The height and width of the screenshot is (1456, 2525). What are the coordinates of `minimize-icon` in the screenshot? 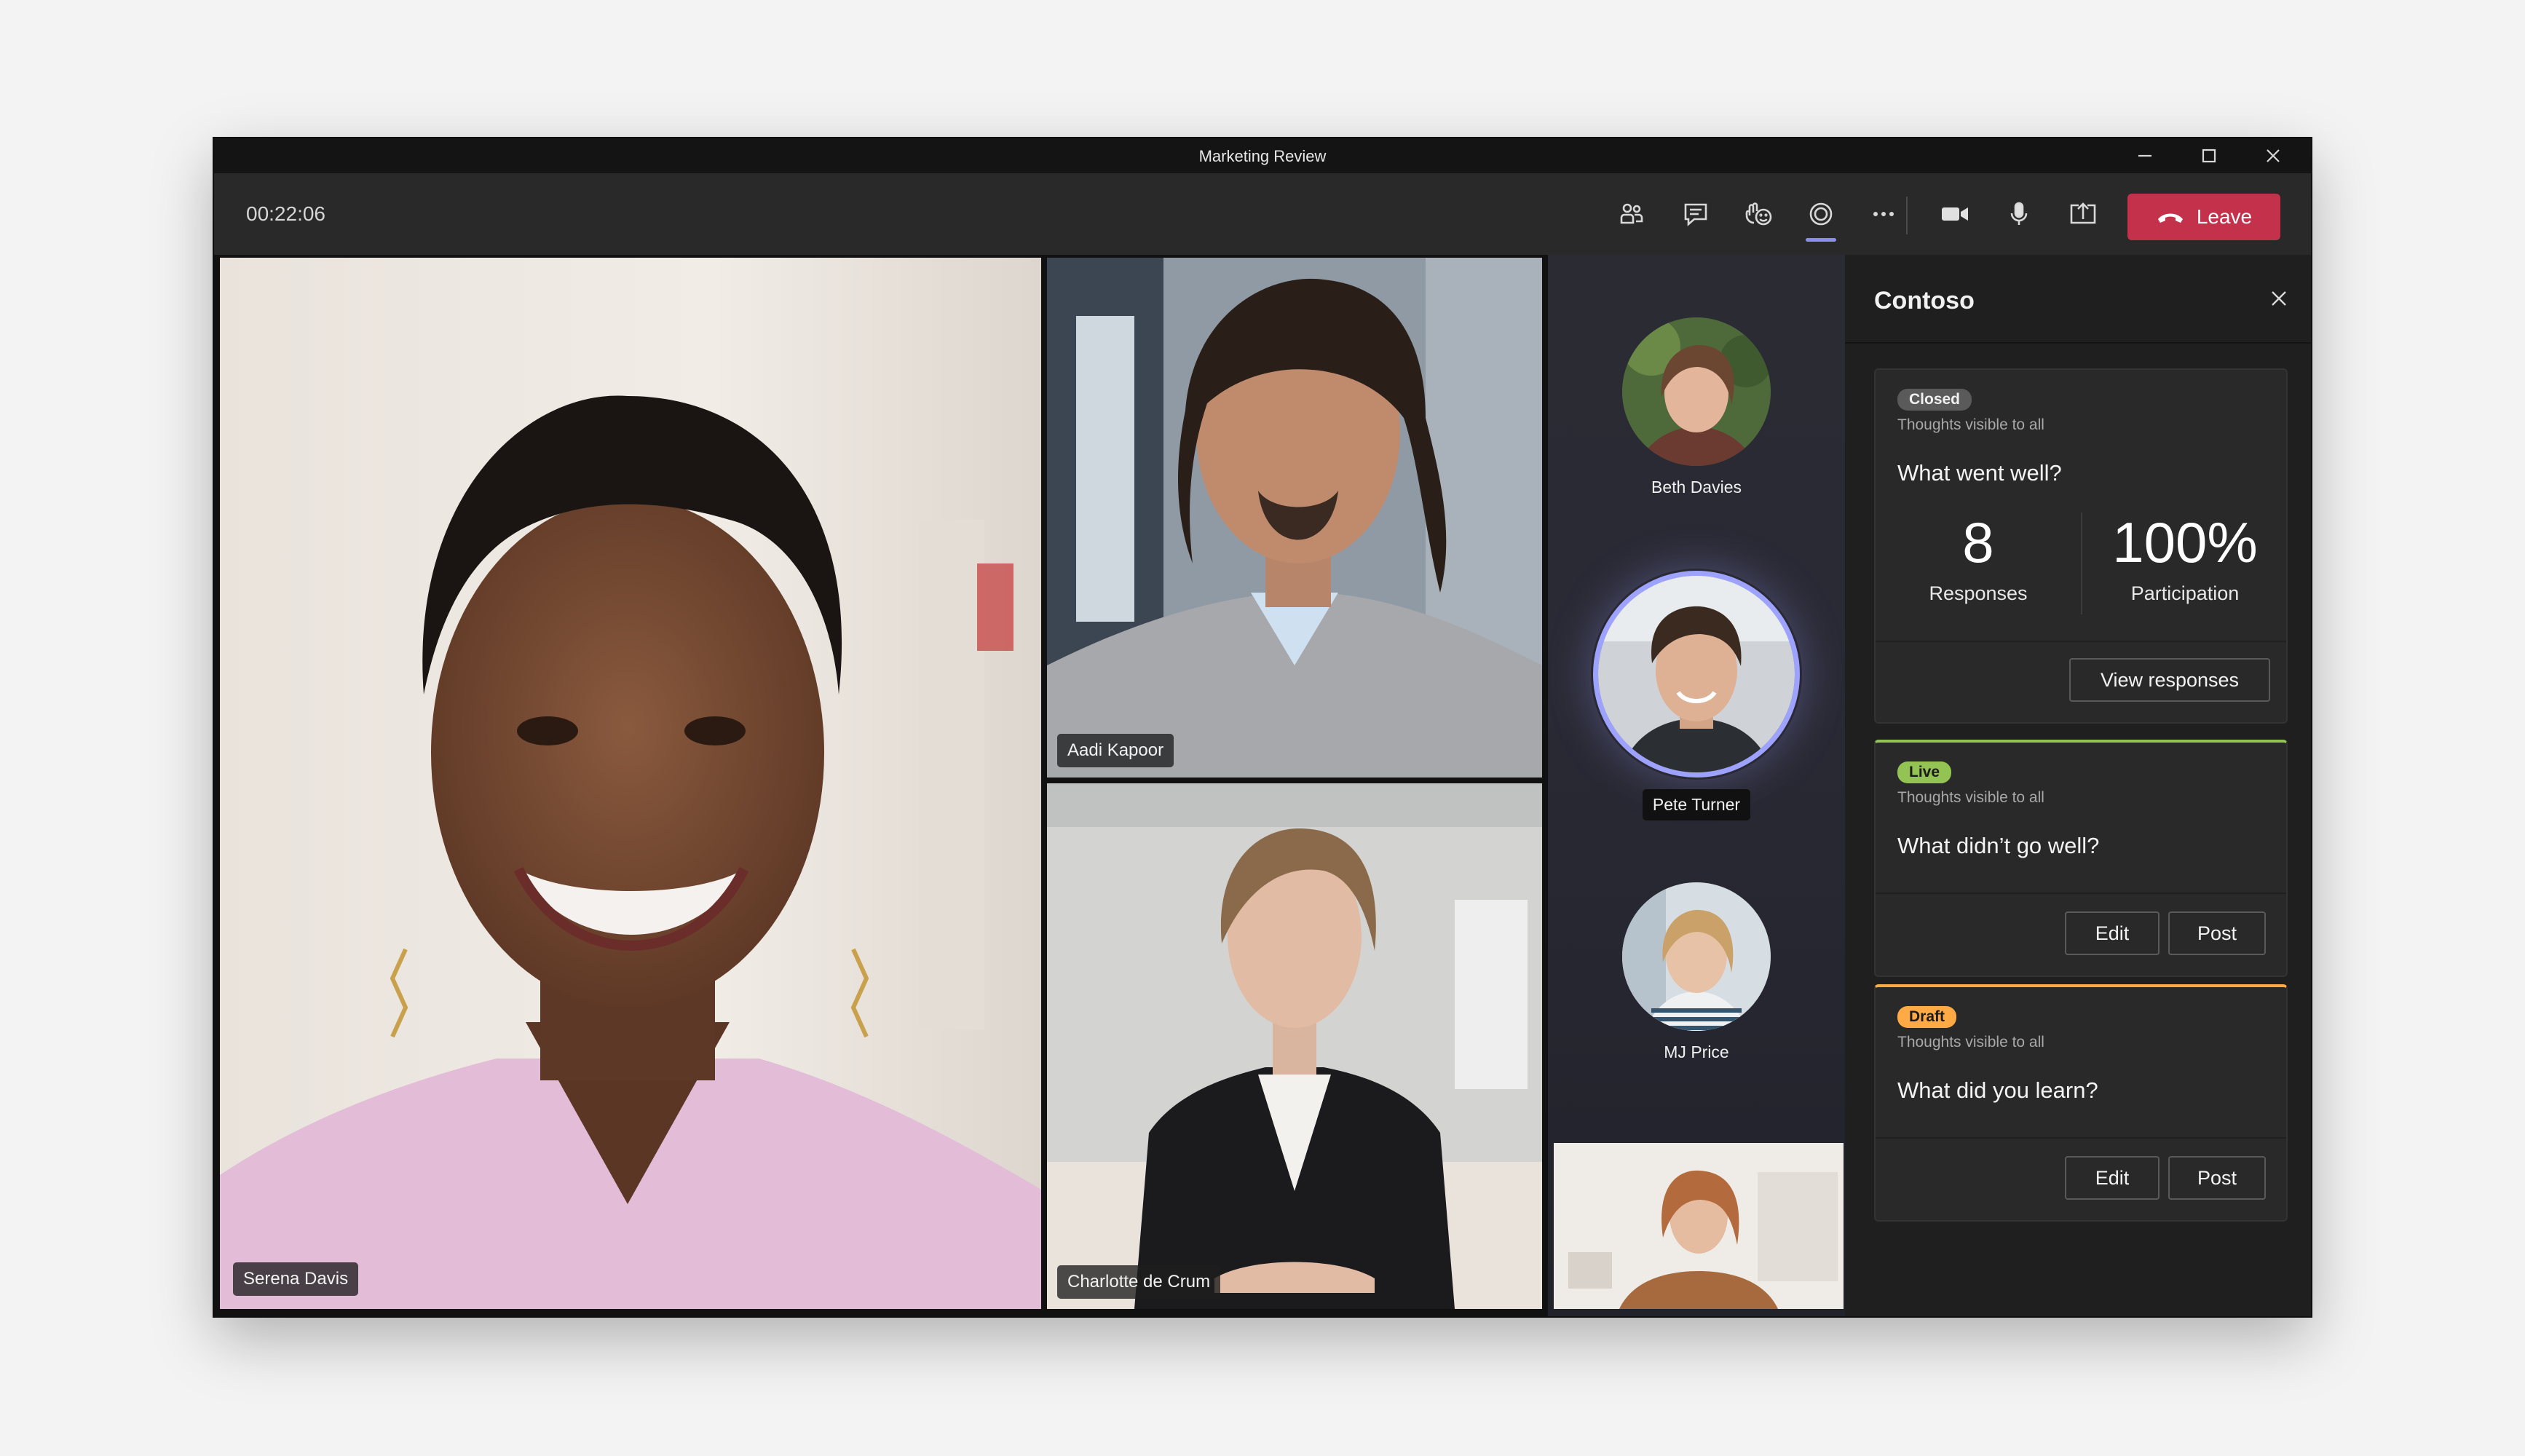 It's located at (2144, 155).